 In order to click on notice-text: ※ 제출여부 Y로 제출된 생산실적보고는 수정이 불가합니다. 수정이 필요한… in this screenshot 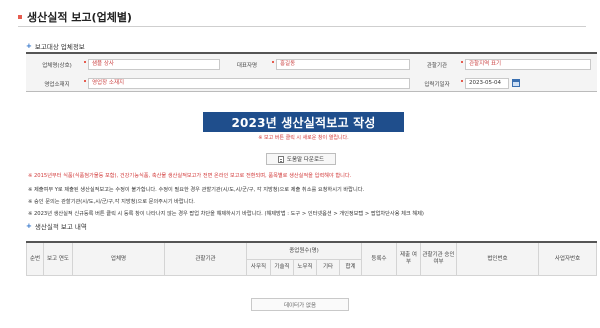, I will do `click(196, 190)`.